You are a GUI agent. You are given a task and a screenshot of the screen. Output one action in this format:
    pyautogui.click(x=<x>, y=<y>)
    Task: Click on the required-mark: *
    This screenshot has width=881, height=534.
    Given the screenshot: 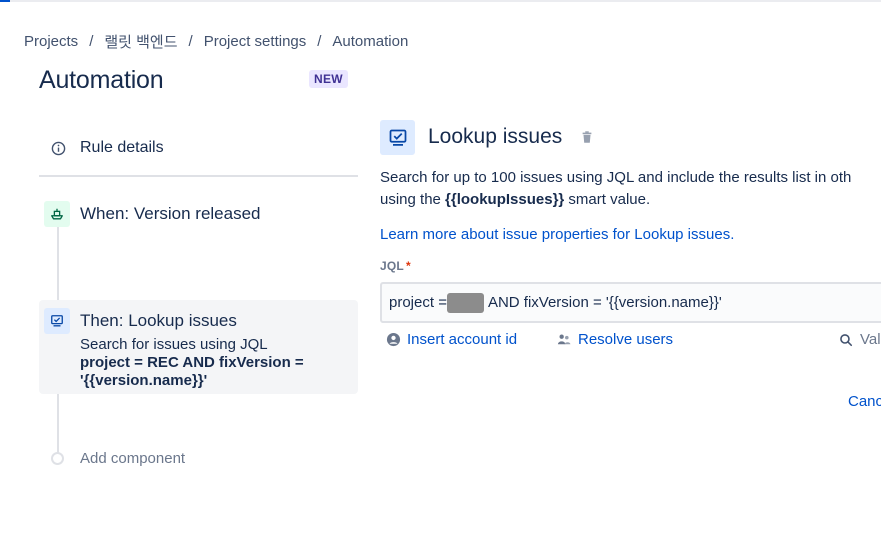 What is the action you would take?
    pyautogui.click(x=408, y=266)
    